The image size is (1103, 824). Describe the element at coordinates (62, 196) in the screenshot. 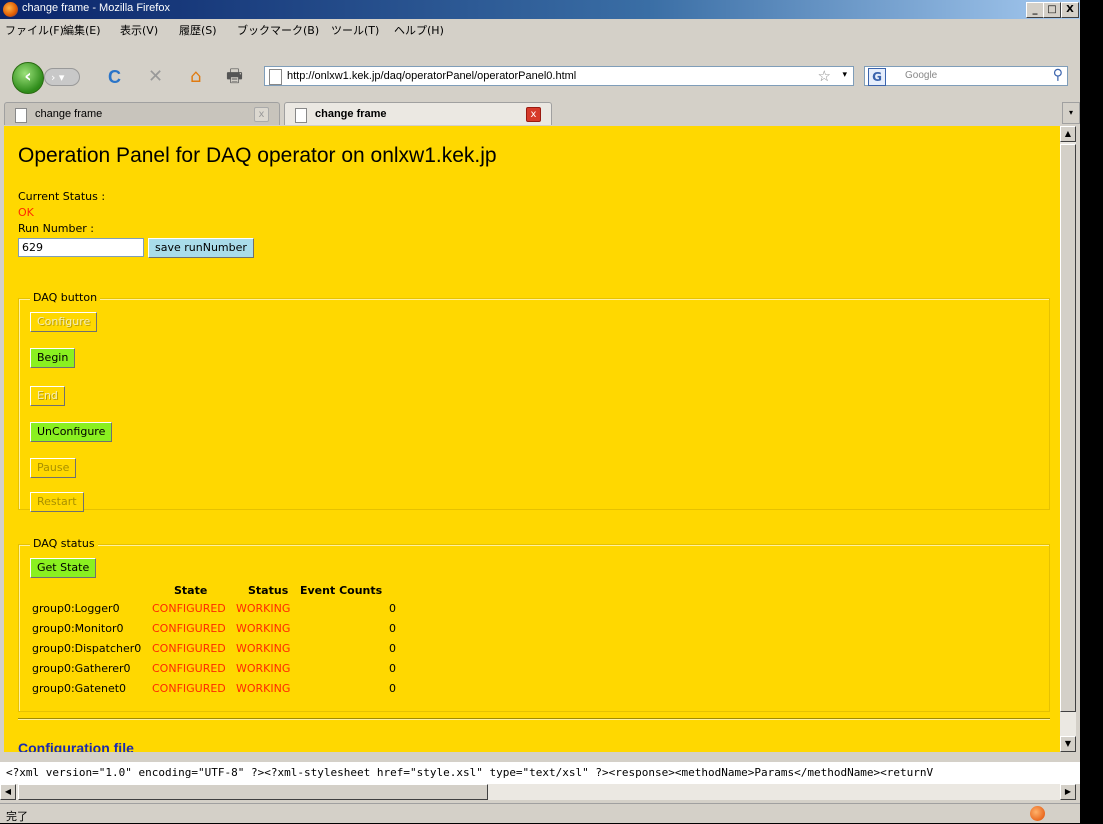

I see `current-status-label: Current Status :` at that location.